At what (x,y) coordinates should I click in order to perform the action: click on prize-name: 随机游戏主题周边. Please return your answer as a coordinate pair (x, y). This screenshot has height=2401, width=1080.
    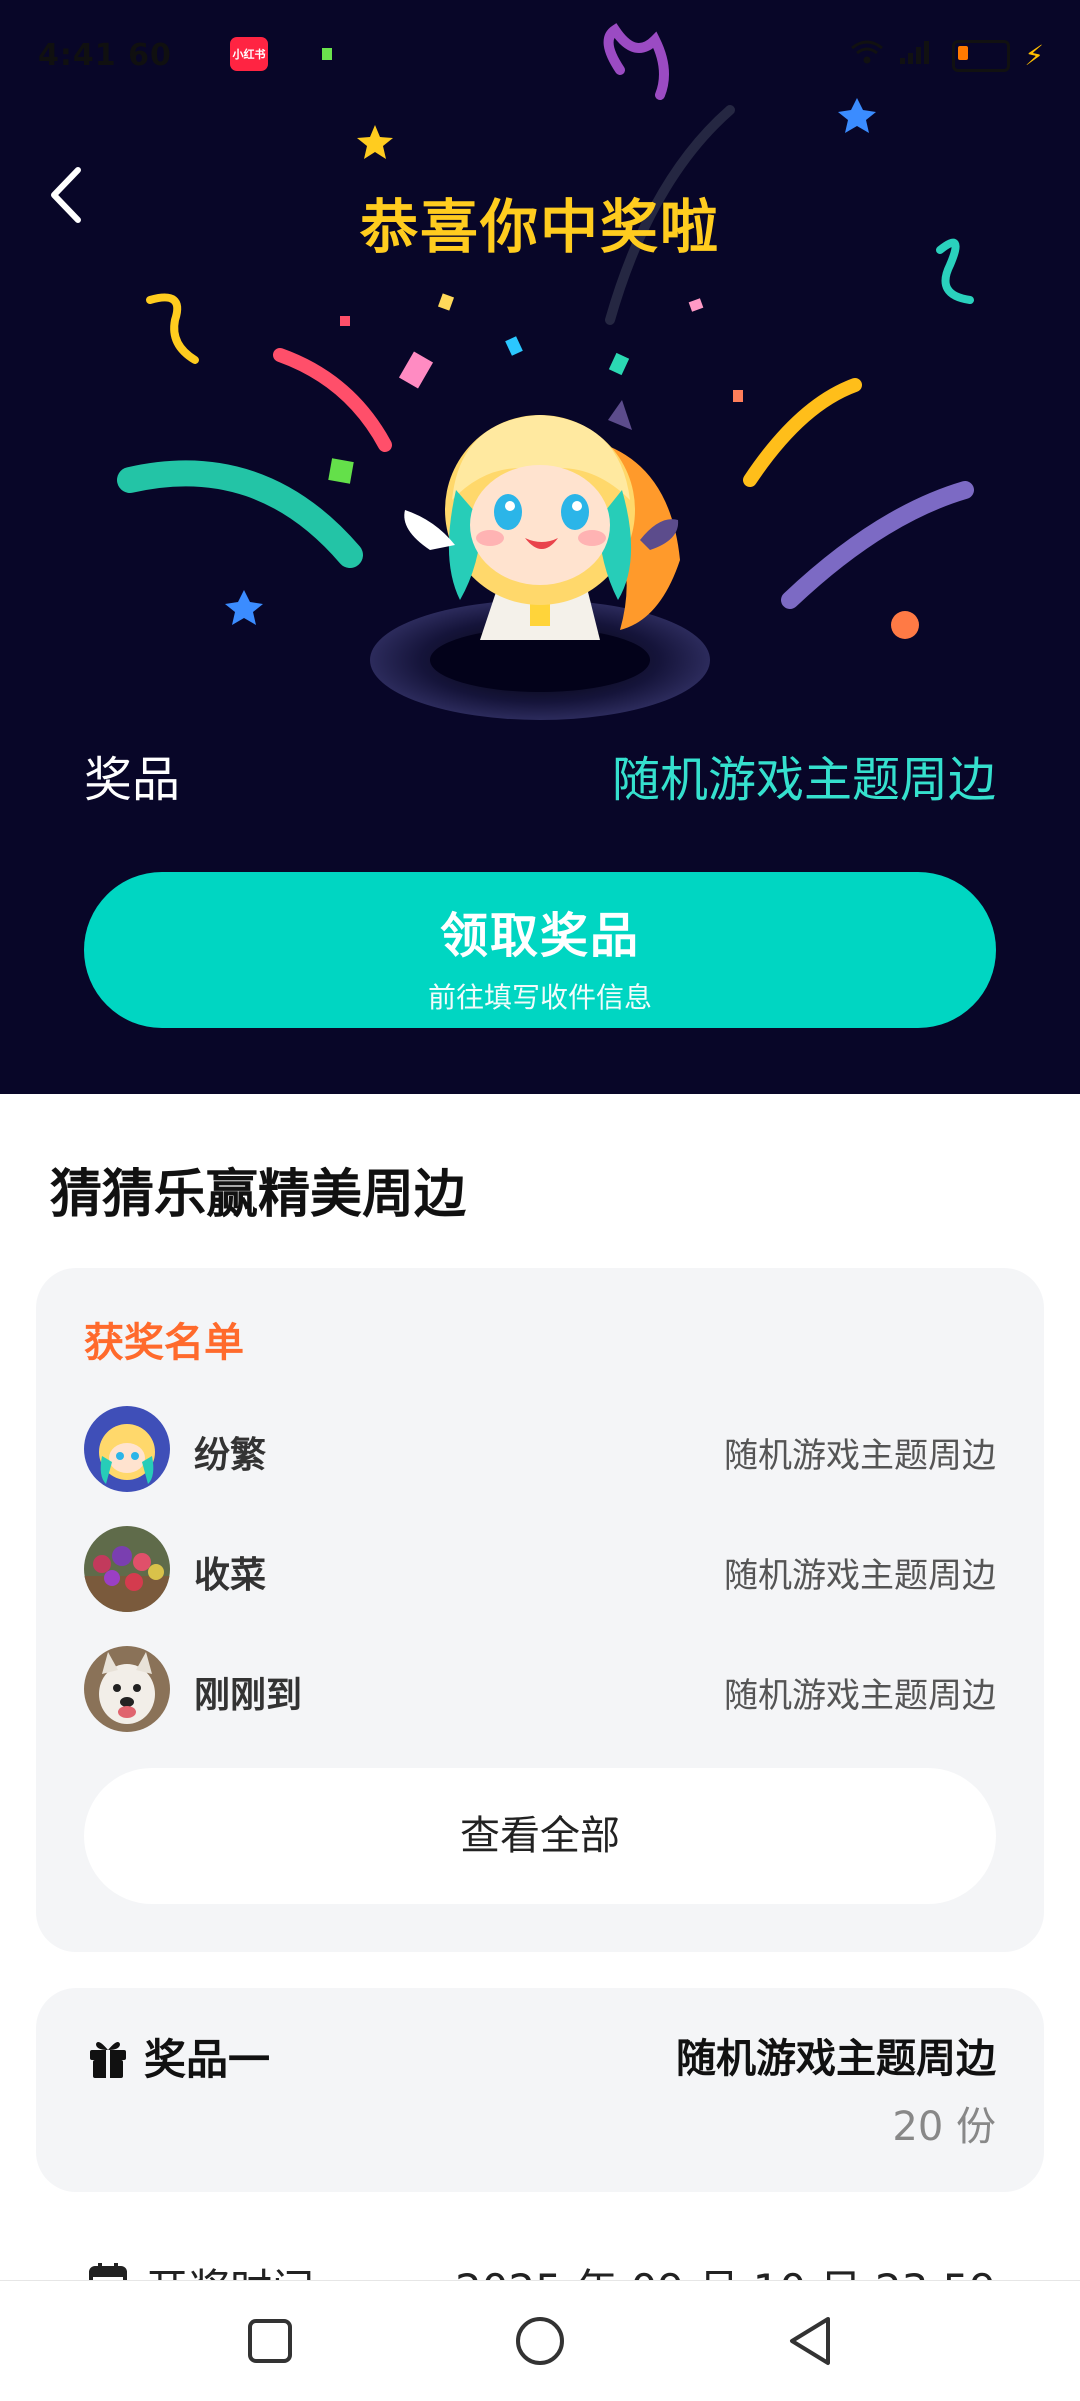
    Looking at the image, I should click on (836, 2059).